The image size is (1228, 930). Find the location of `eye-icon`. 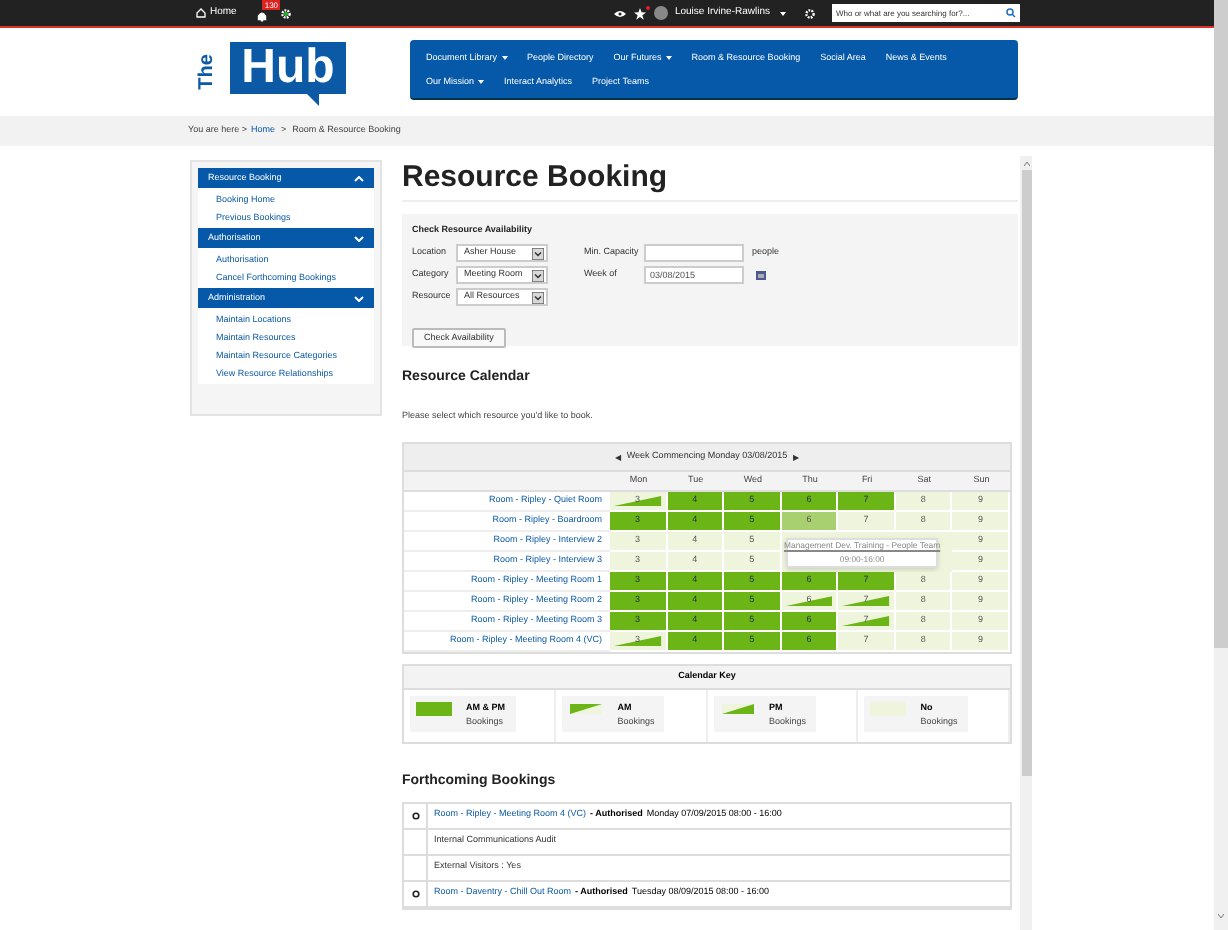

eye-icon is located at coordinates (620, 13).